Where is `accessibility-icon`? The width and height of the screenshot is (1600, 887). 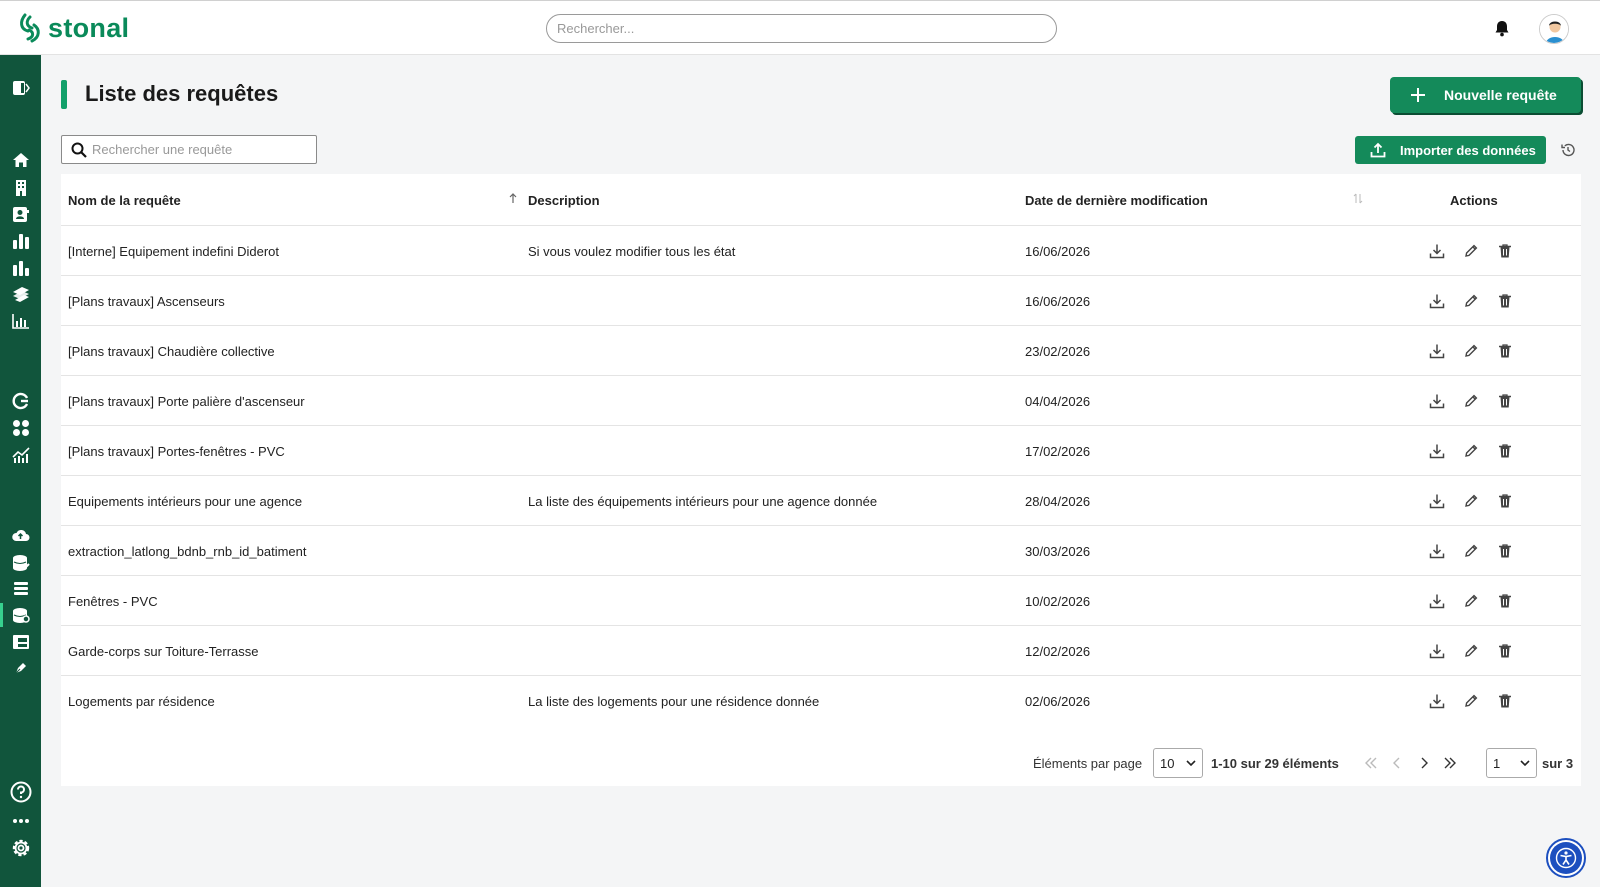 accessibility-icon is located at coordinates (1566, 858).